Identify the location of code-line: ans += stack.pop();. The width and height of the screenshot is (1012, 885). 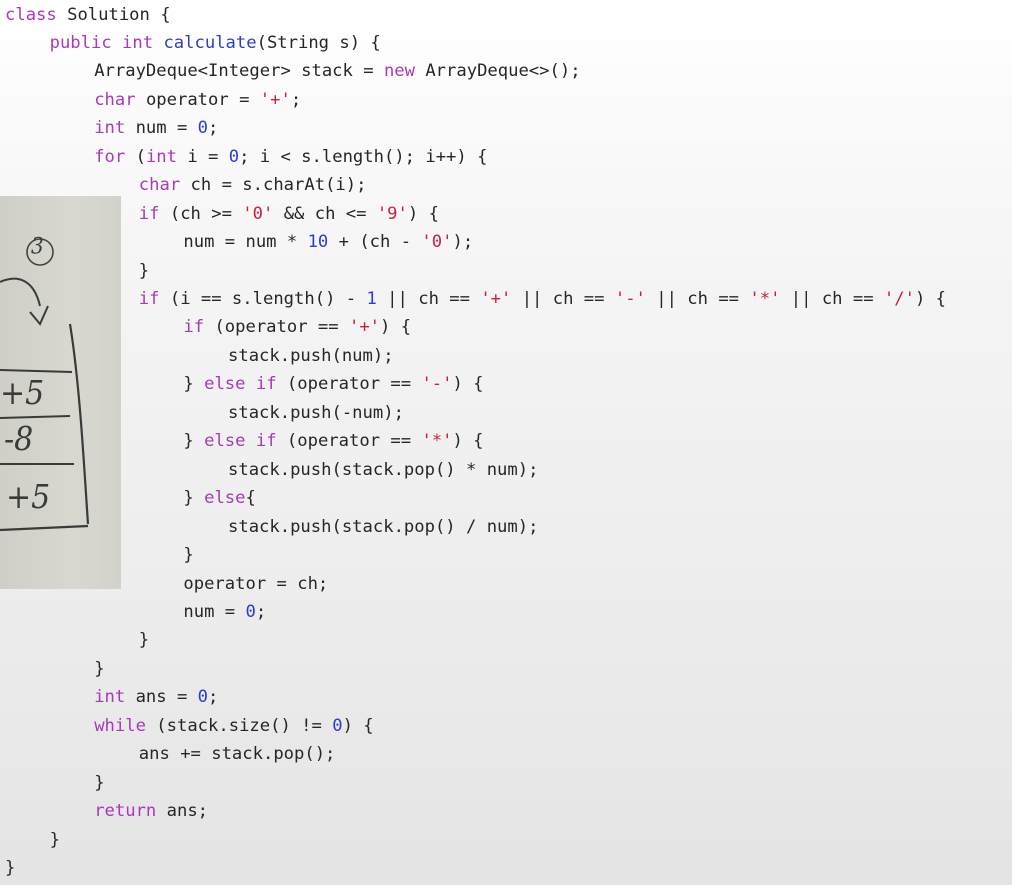
(237, 754).